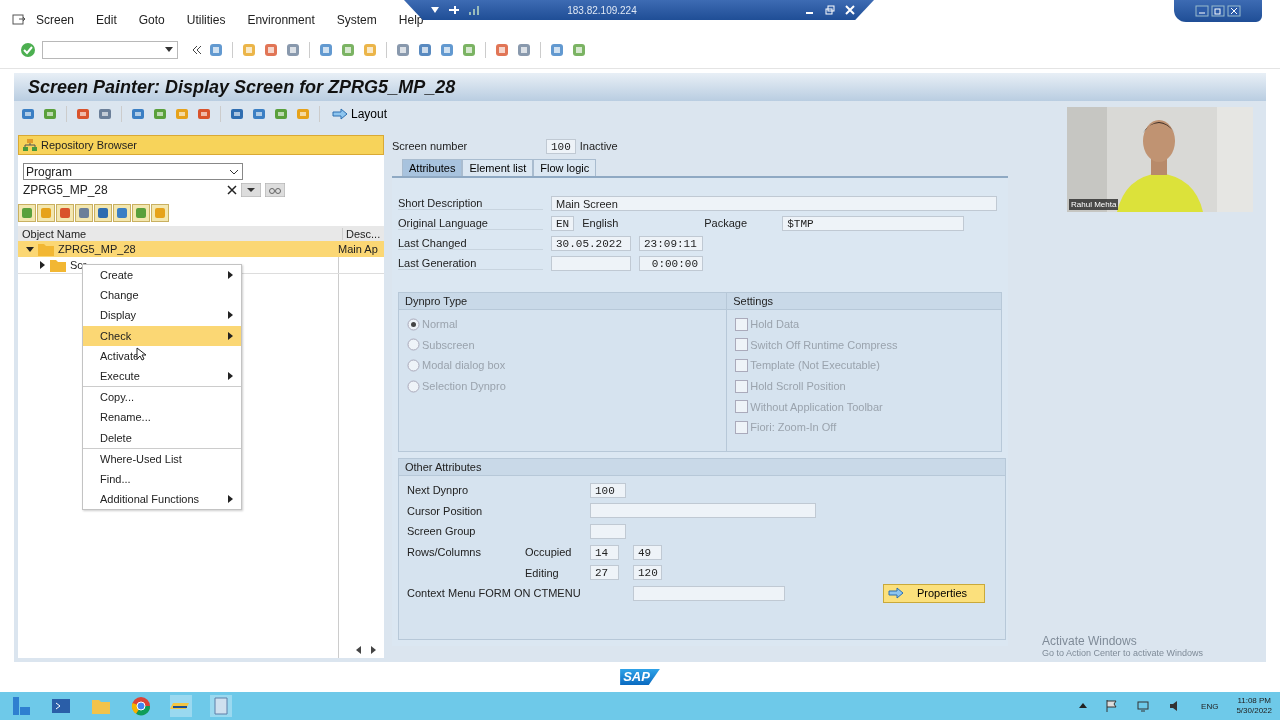 Image resolution: width=1280 pixels, height=720 pixels. Describe the element at coordinates (563, 223) in the screenshot. I see `input-field: EN` at that location.